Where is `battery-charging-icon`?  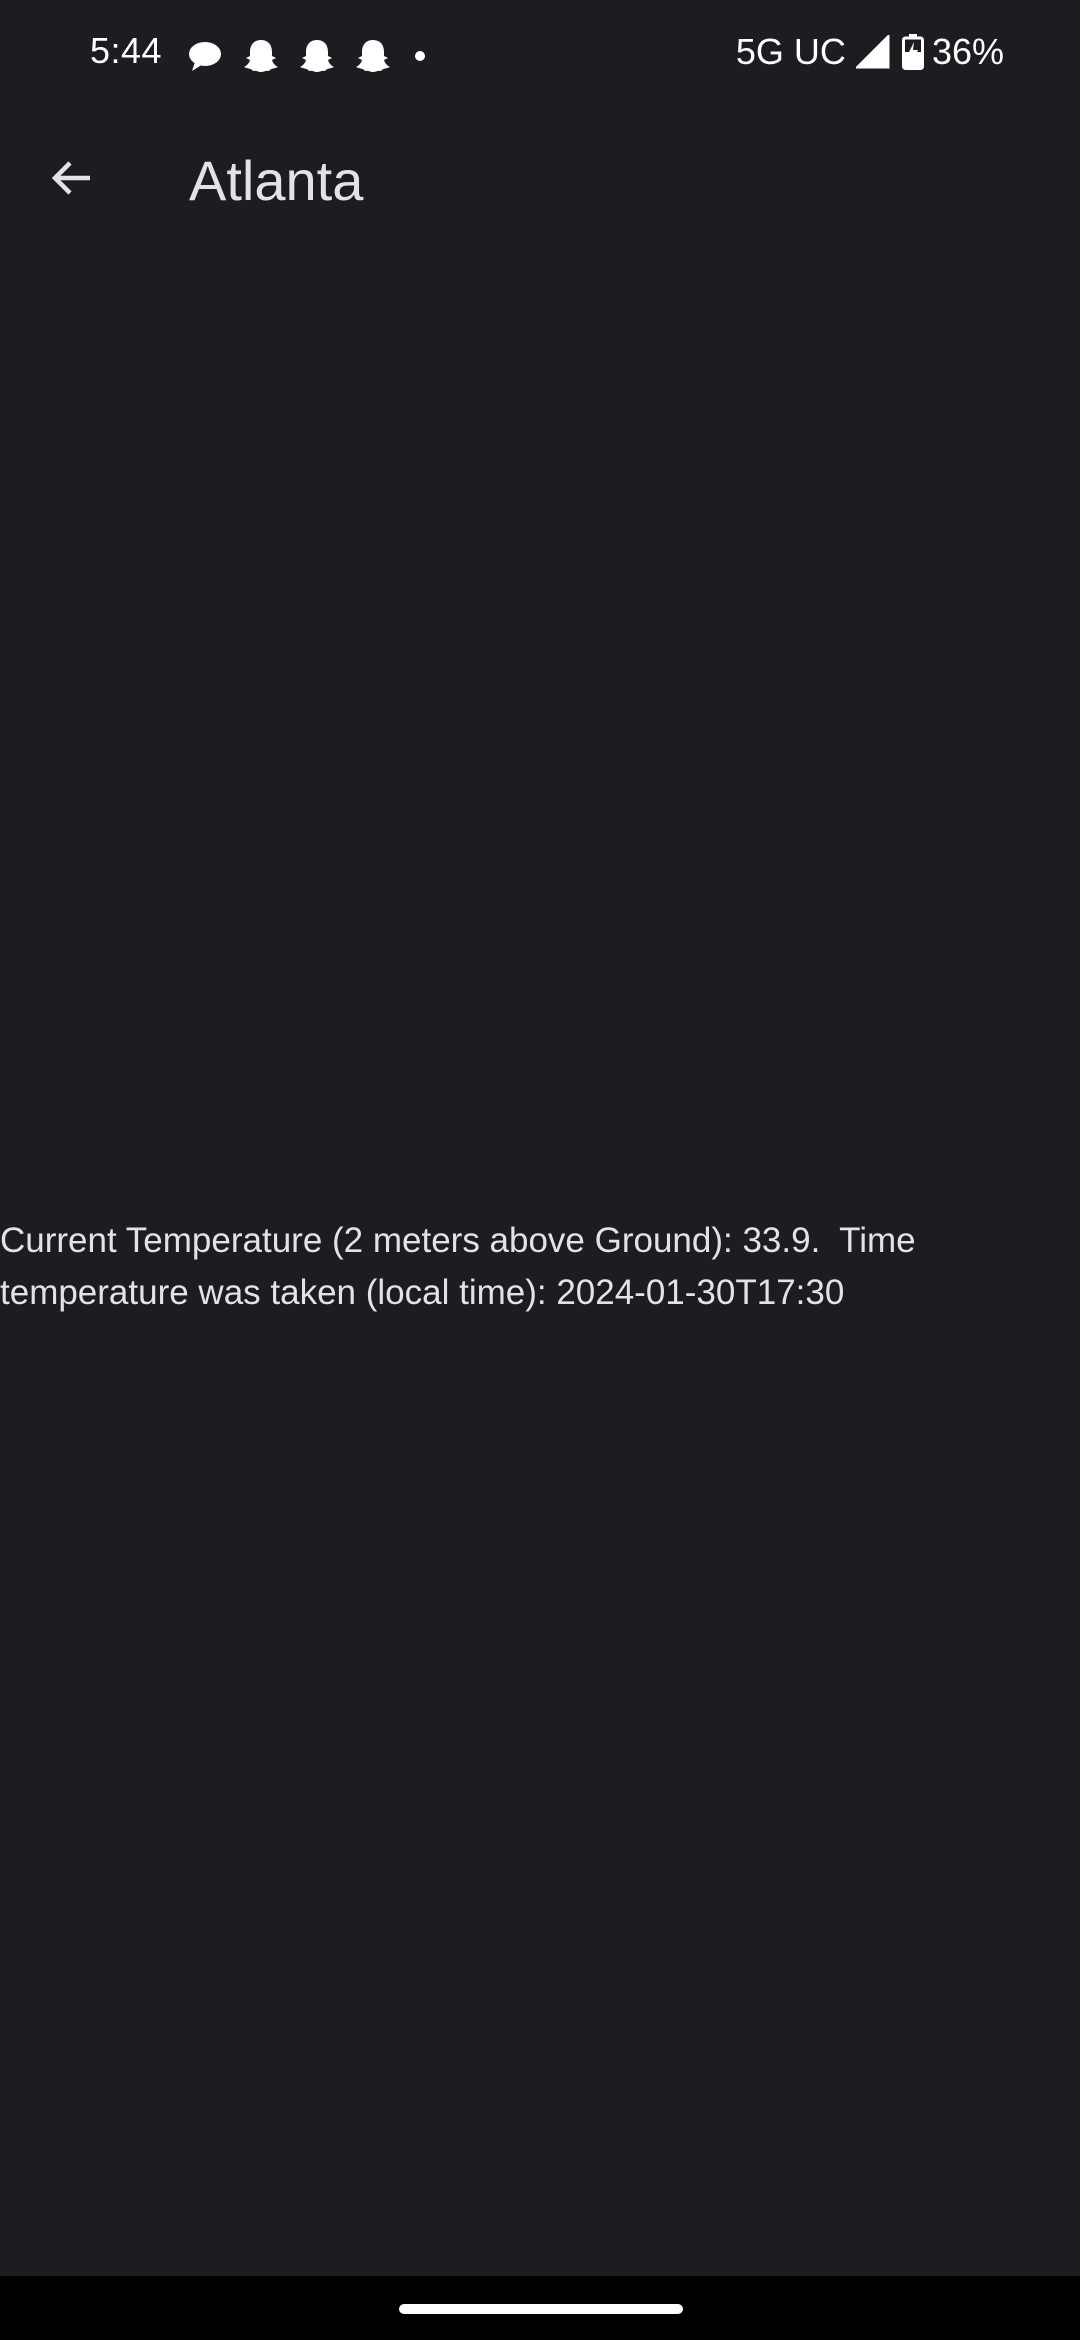
battery-charging-icon is located at coordinates (912, 52).